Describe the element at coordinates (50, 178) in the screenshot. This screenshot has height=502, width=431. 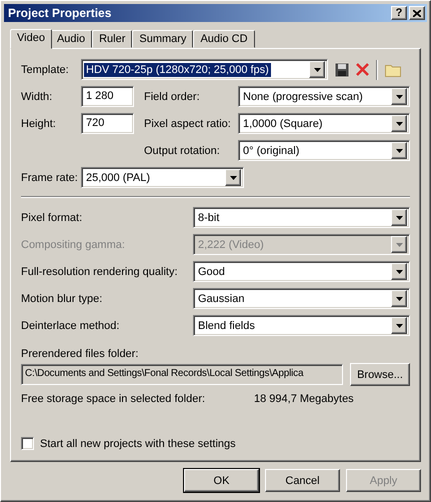
I see `frame-rate-label: Frame rate:` at that location.